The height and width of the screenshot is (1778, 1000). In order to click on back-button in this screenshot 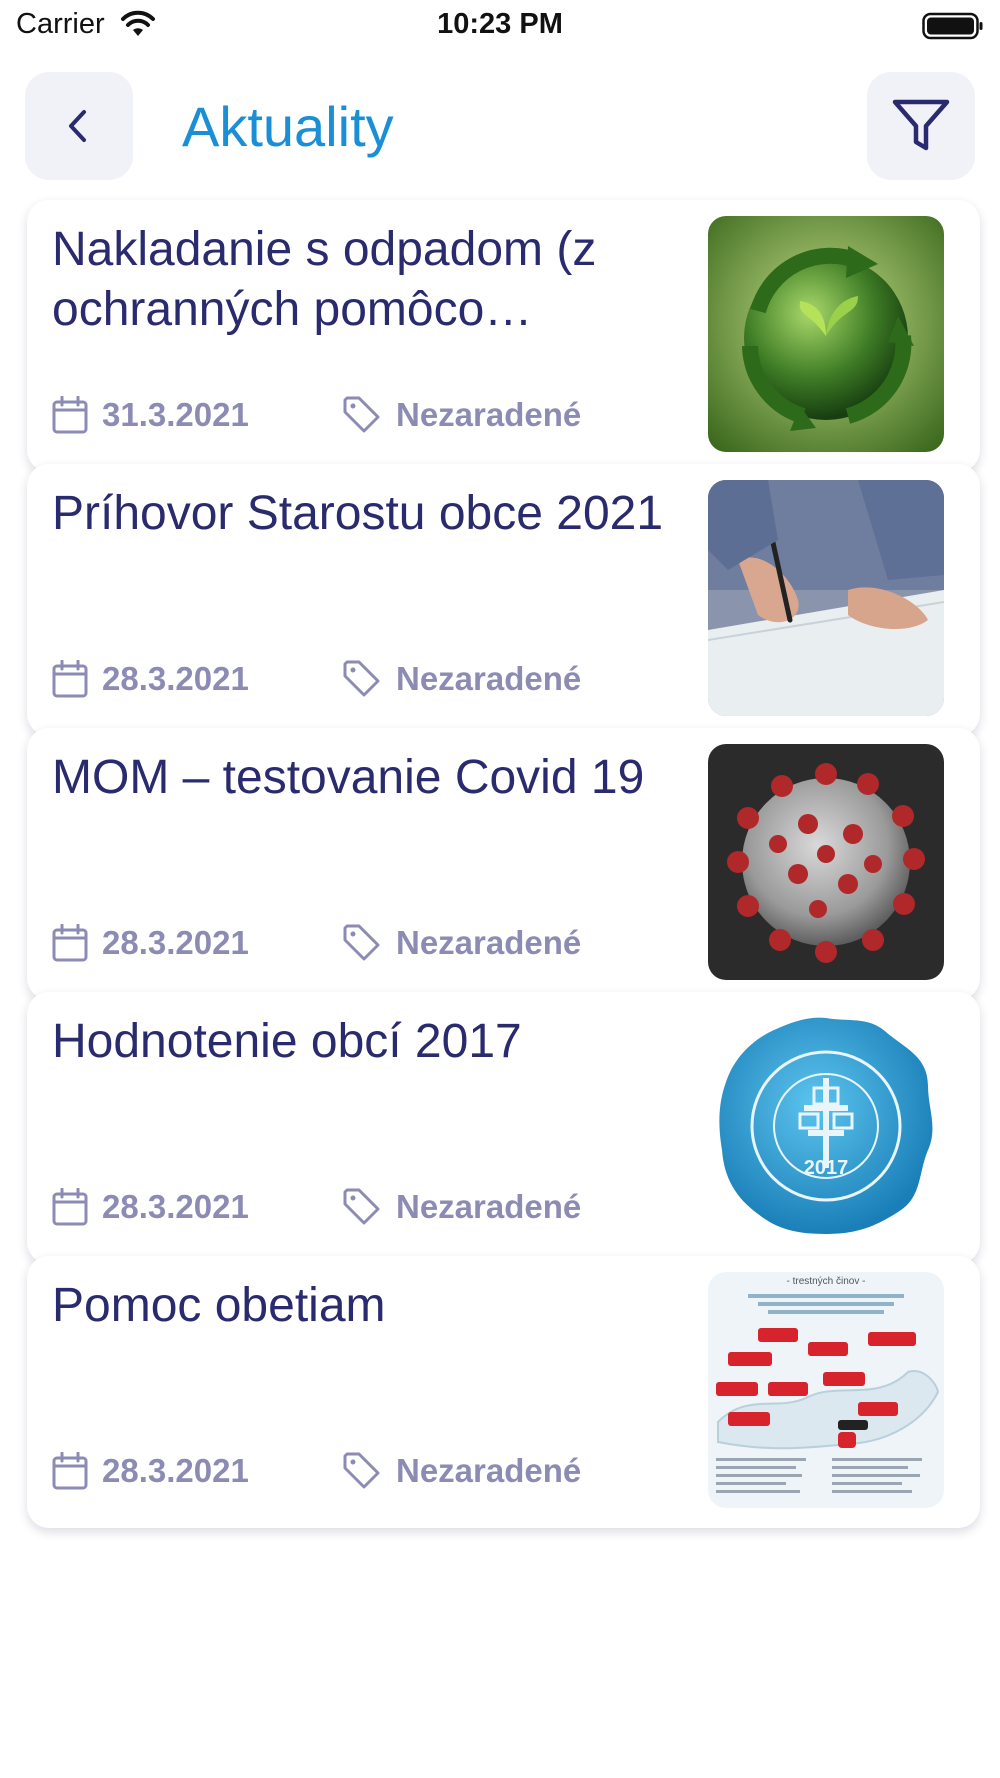, I will do `click(79, 126)`.